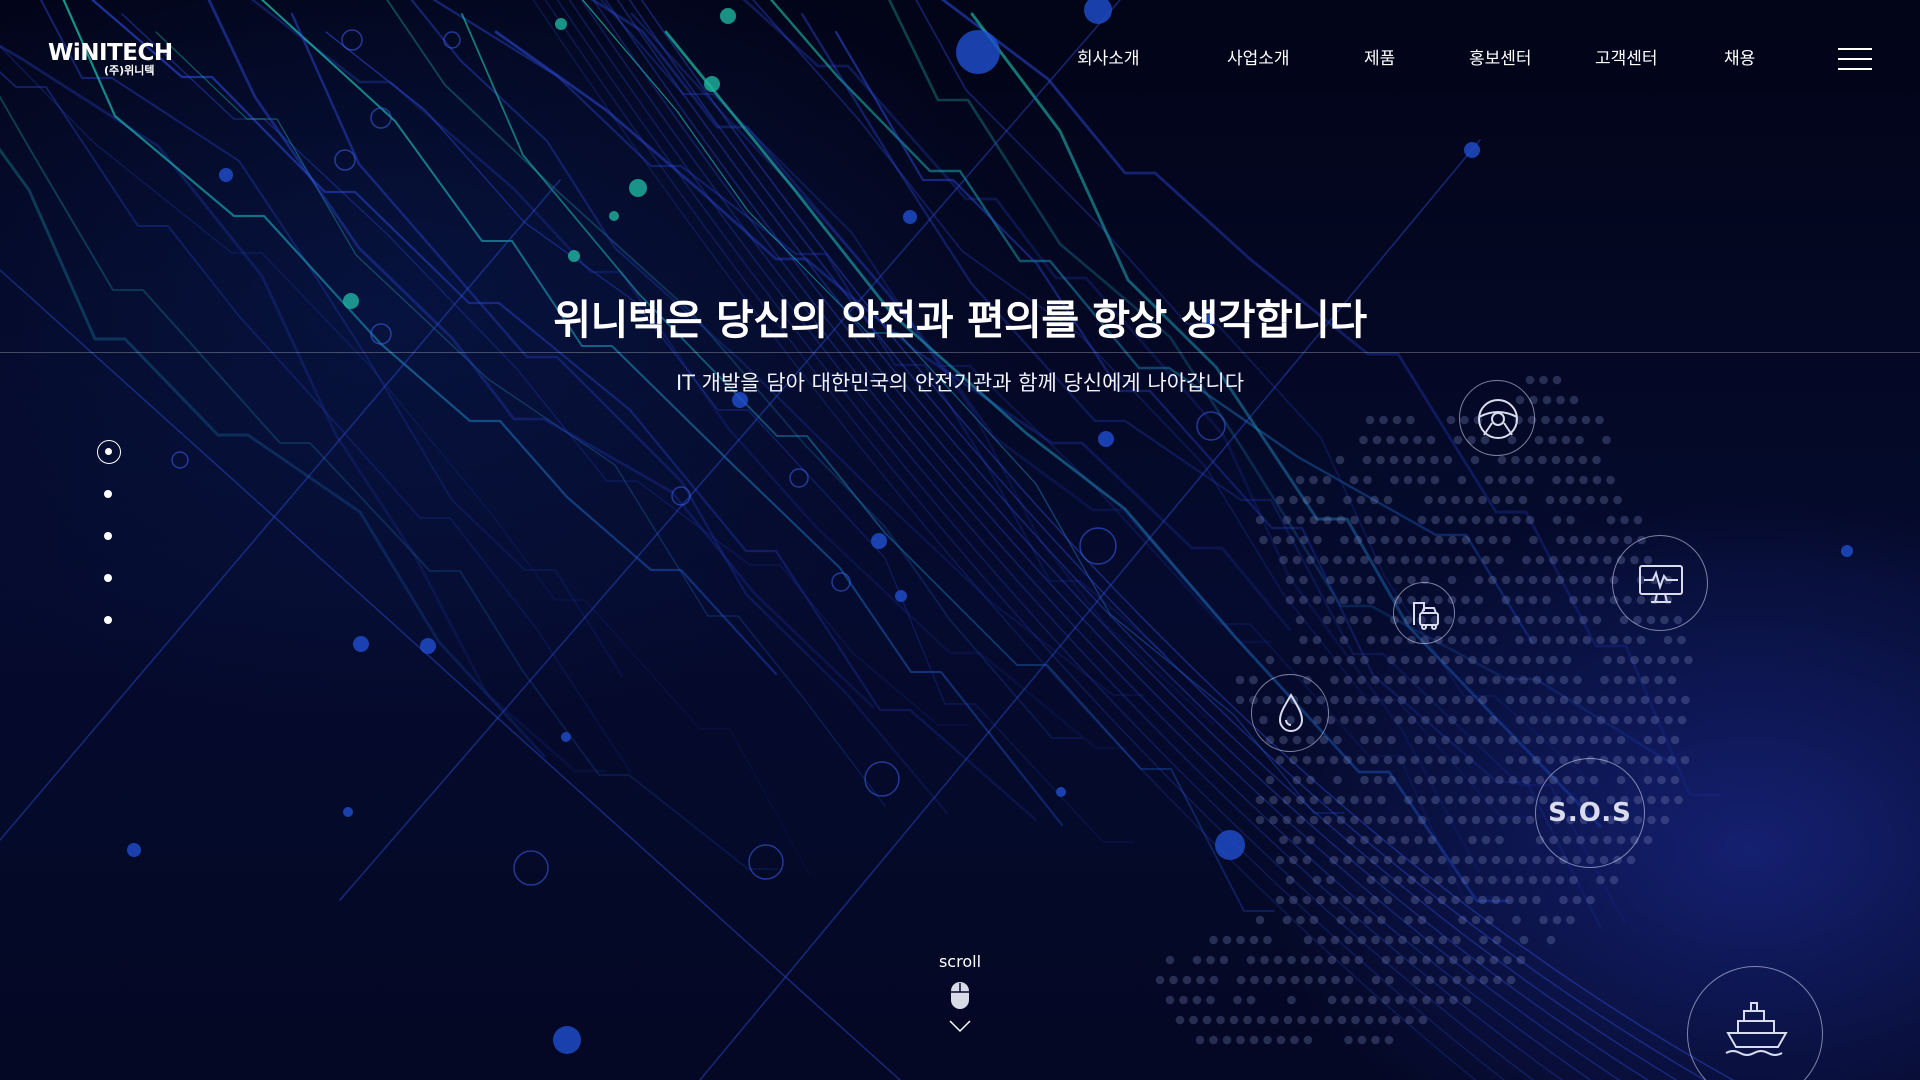 The width and height of the screenshot is (1920, 1080). Describe the element at coordinates (1855, 60) in the screenshot. I see `hamburger-menu-icon` at that location.